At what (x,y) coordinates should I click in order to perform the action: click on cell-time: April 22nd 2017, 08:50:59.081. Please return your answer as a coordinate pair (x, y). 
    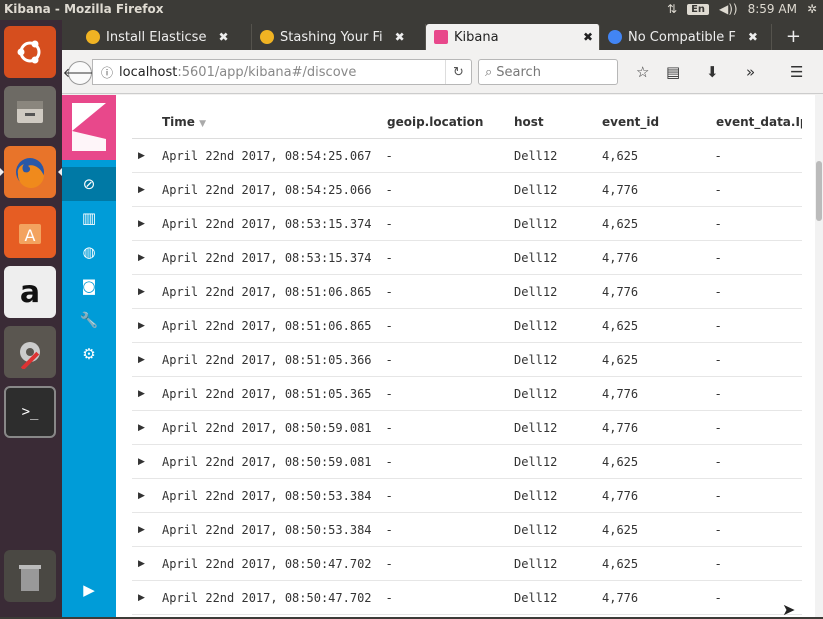
    Looking at the image, I should click on (267, 462).